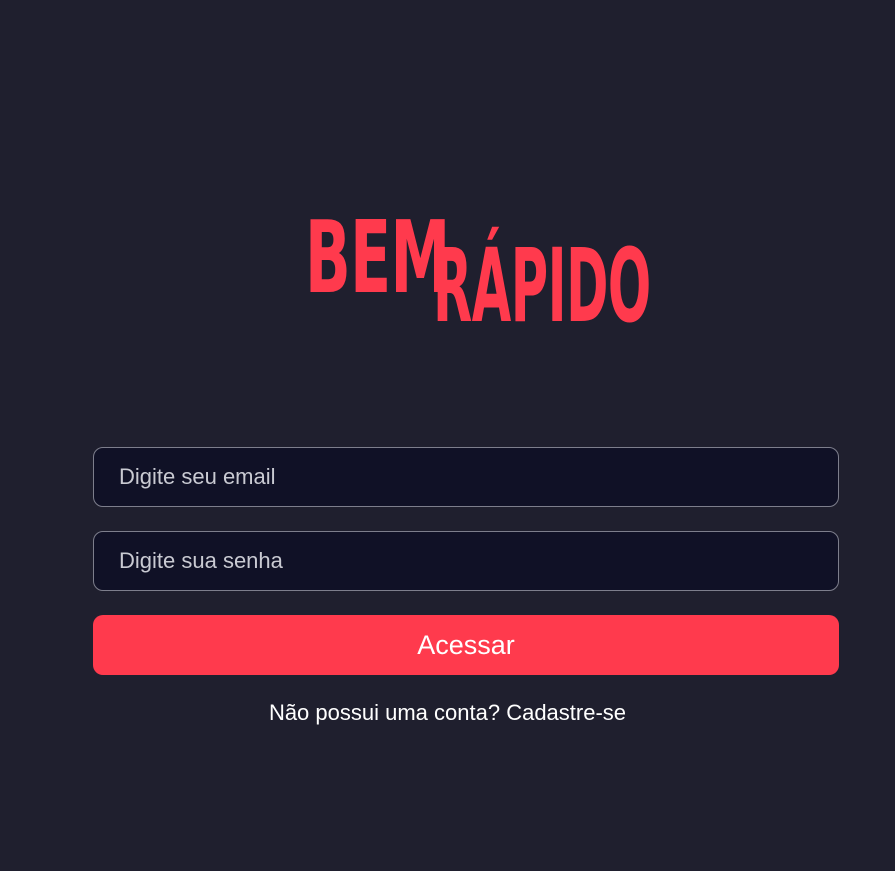  What do you see at coordinates (377, 257) in the screenshot?
I see `logo-word-bem: BEM` at bounding box center [377, 257].